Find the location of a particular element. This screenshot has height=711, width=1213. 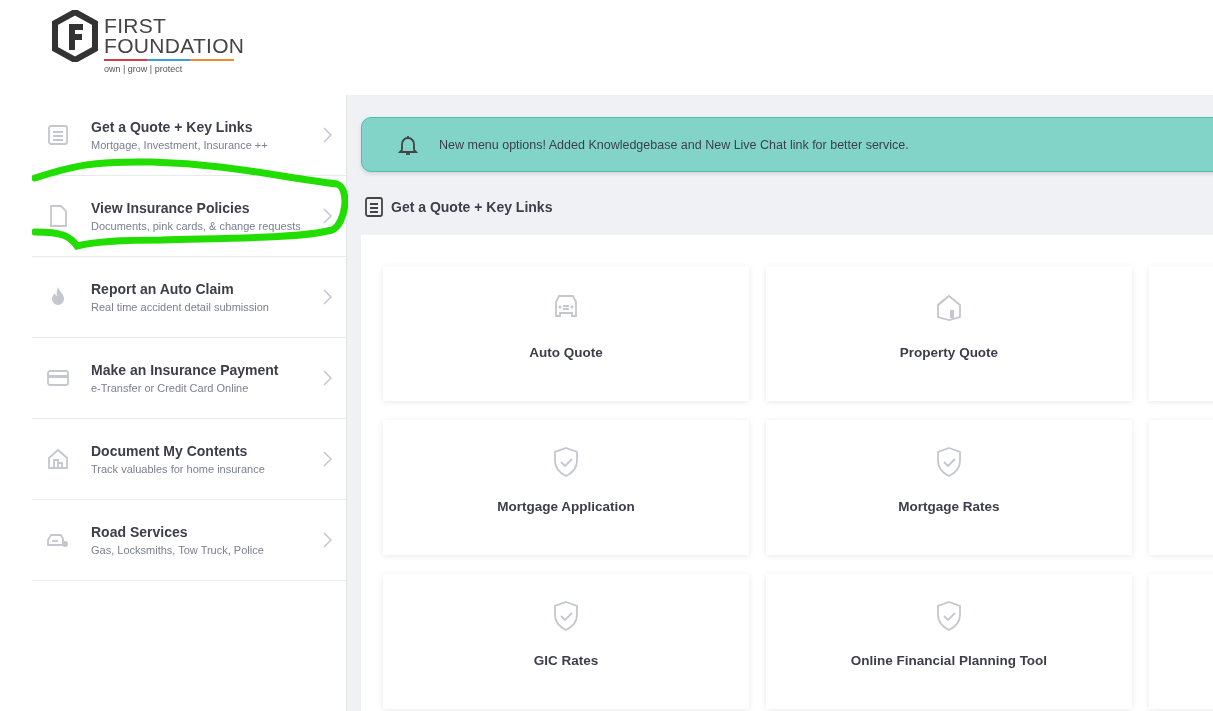

banner-message: New menu options! Added Knowledgebase and New Live Chat link for better service. is located at coordinates (674, 144).